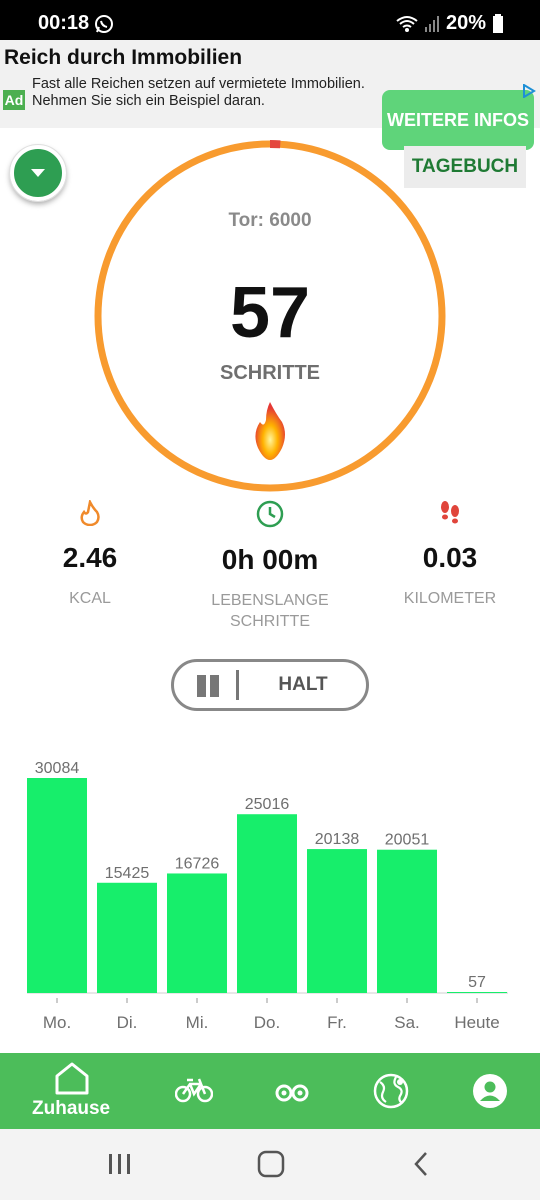 This screenshot has width=540, height=1200. I want to click on nav-profile, so click(490, 1091).